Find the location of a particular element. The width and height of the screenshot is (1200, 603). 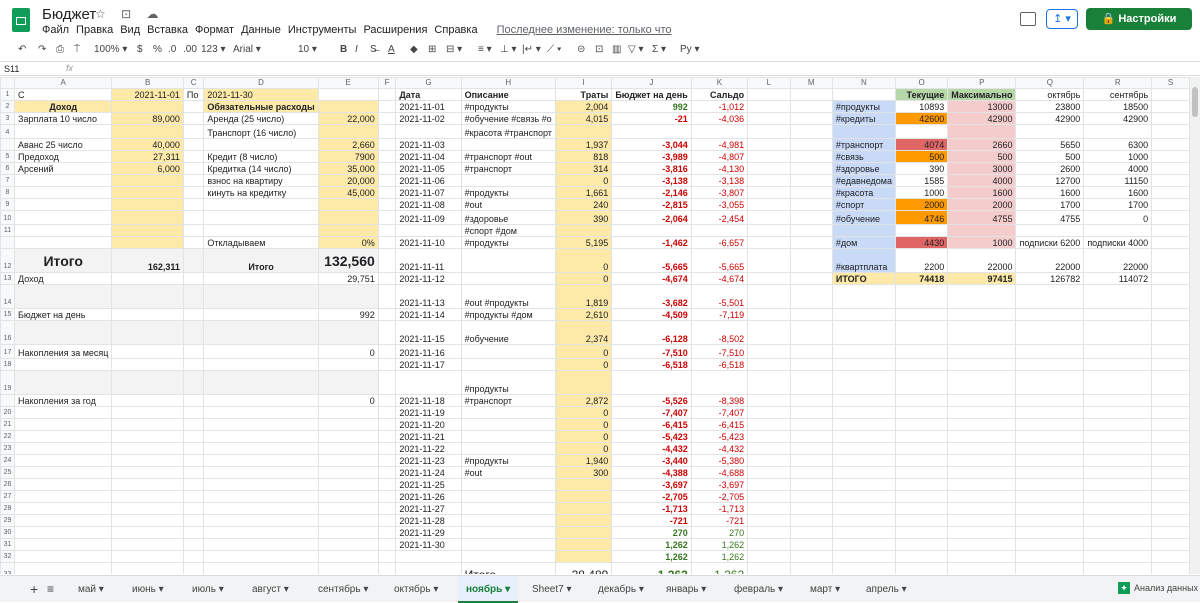

cell: #связь is located at coordinates (863, 156).